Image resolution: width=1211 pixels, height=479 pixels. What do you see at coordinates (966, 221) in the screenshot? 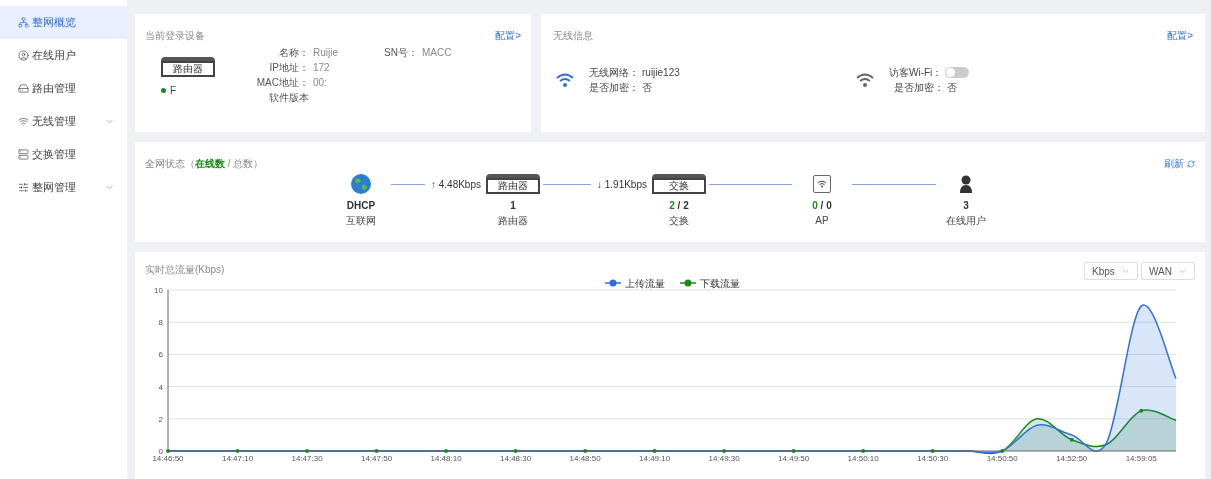
I see `node-label: 在线用户` at bounding box center [966, 221].